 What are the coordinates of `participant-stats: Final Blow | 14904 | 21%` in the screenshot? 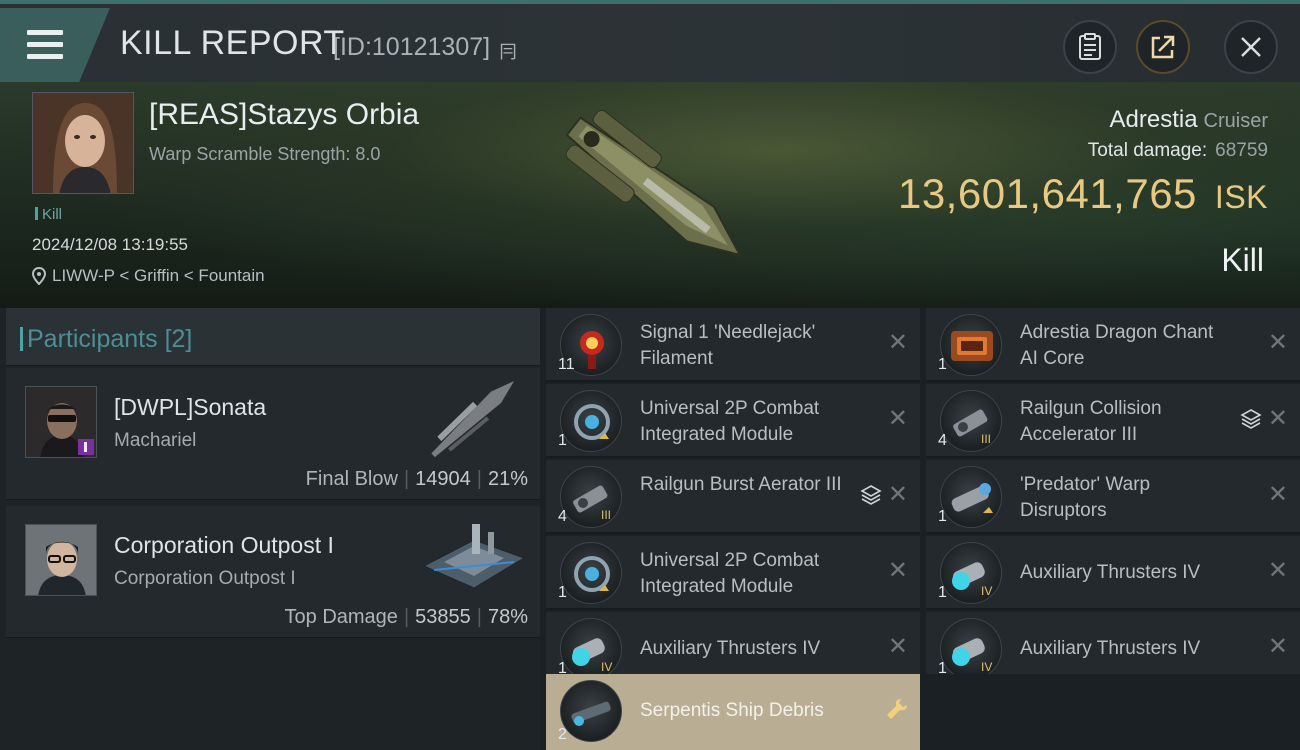 It's located at (416, 479).